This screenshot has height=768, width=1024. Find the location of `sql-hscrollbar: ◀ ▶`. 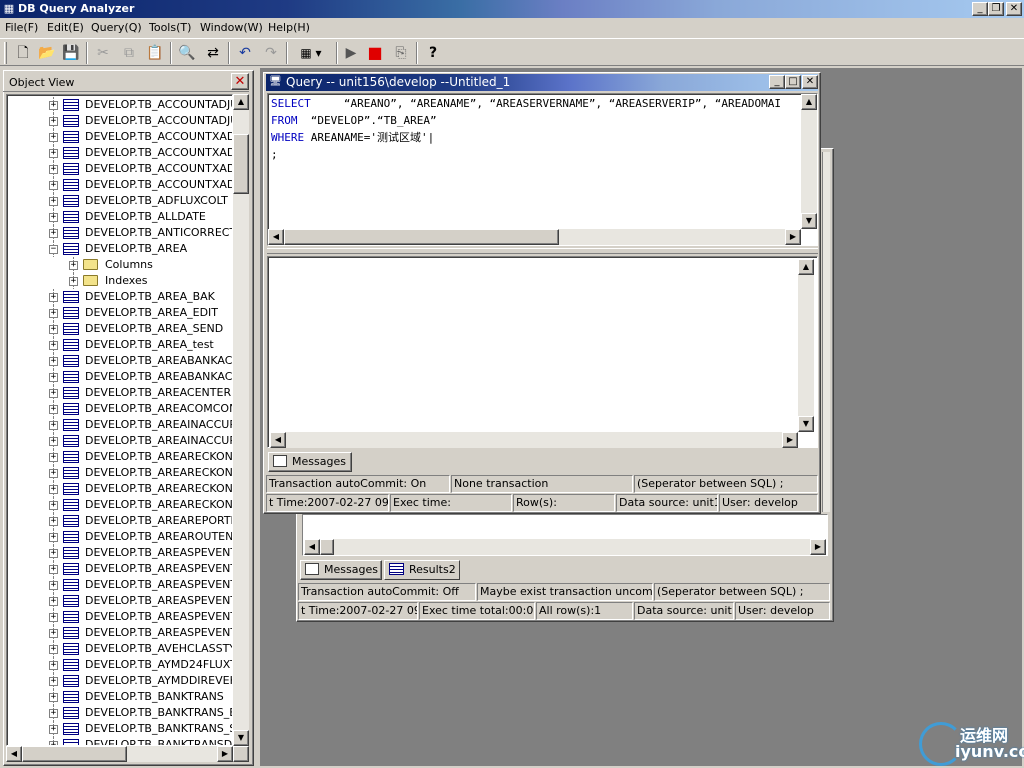

sql-hscrollbar: ◀ ▶ is located at coordinates (534, 237).